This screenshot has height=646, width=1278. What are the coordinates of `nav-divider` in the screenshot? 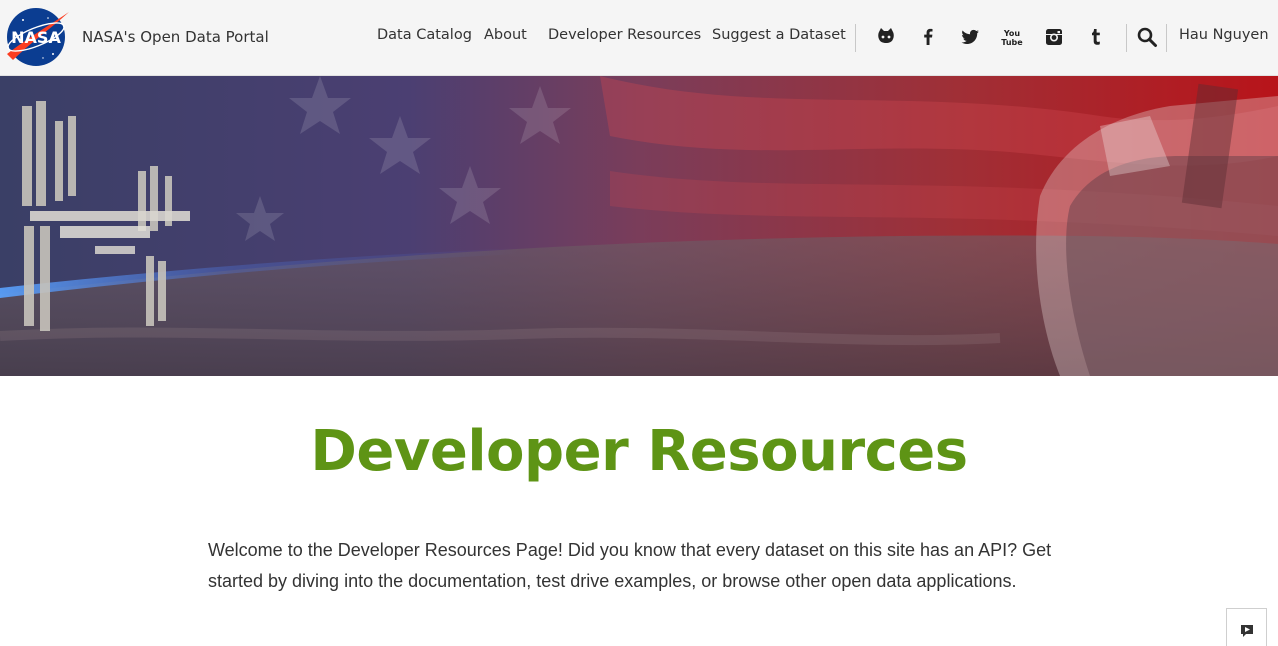 It's located at (855, 38).